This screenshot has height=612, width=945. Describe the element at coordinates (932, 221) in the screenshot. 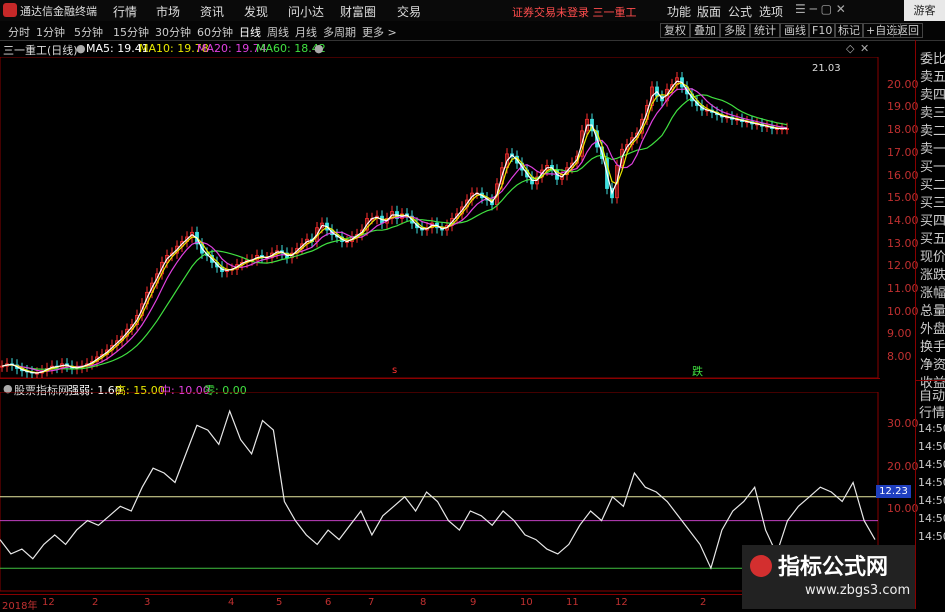

I see `quote-label: 买四` at that location.